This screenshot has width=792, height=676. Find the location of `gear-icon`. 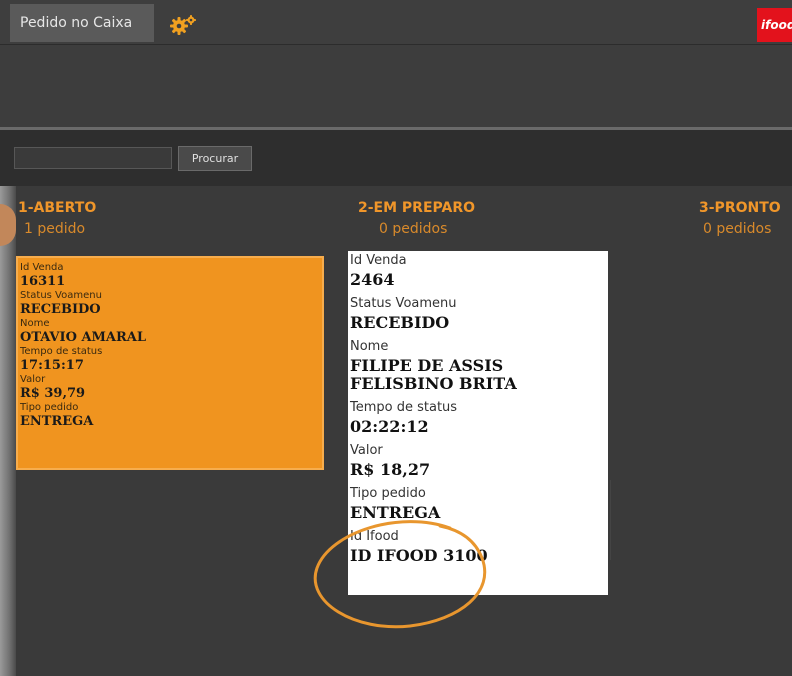

gear-icon is located at coordinates (183, 25).